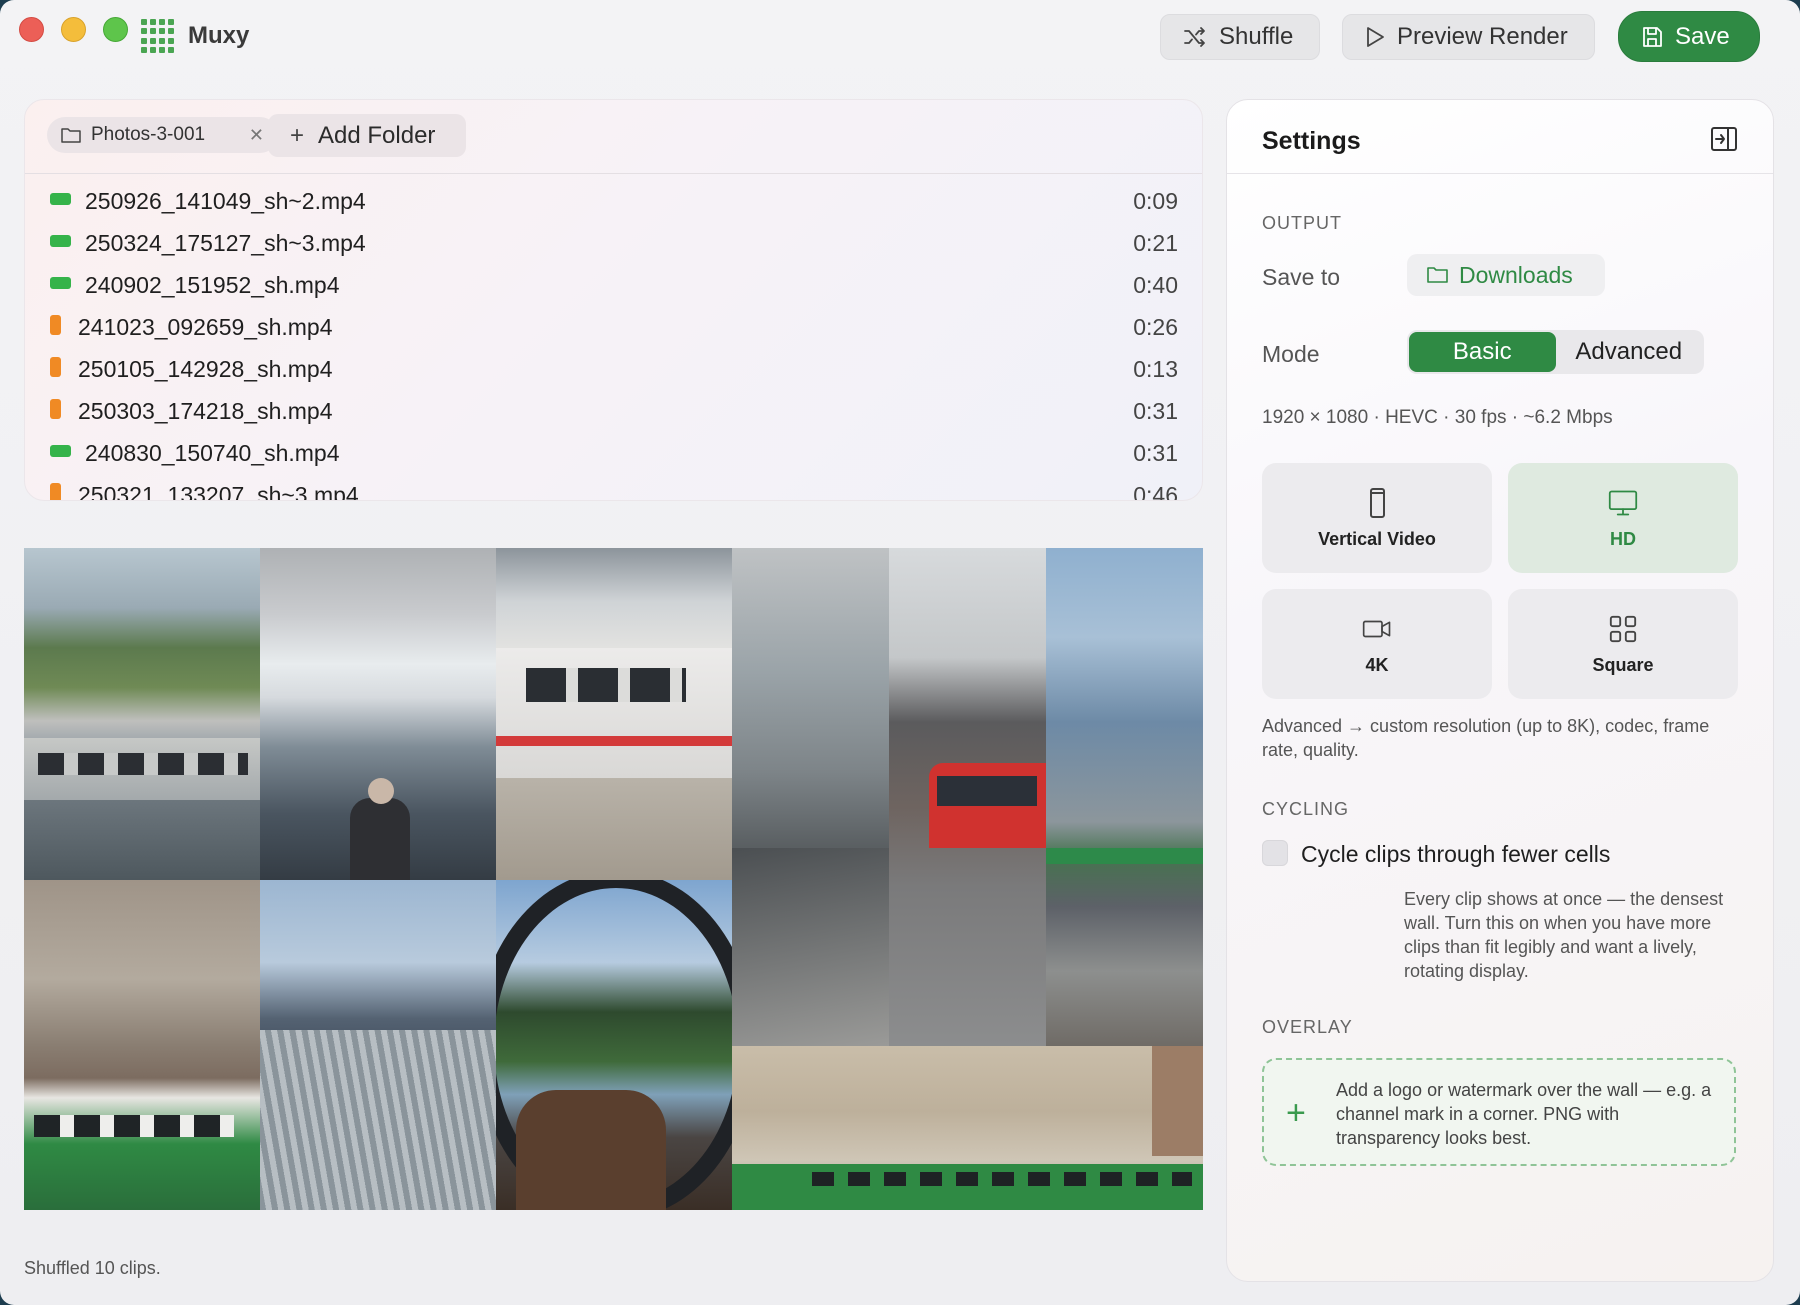 This screenshot has height=1305, width=1800. I want to click on floppy-disk-icon, so click(1652, 36).